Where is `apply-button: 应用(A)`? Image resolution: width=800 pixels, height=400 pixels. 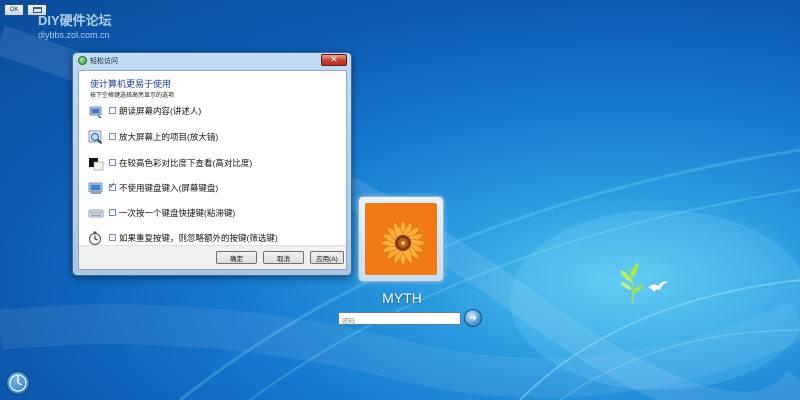
apply-button: 应用(A) is located at coordinates (327, 257).